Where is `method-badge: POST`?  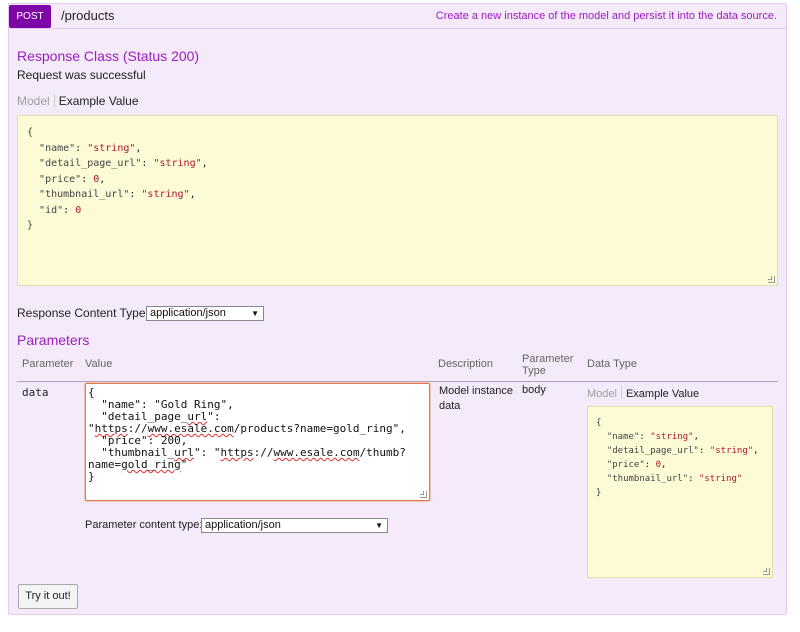 method-badge: POST is located at coordinates (30, 16).